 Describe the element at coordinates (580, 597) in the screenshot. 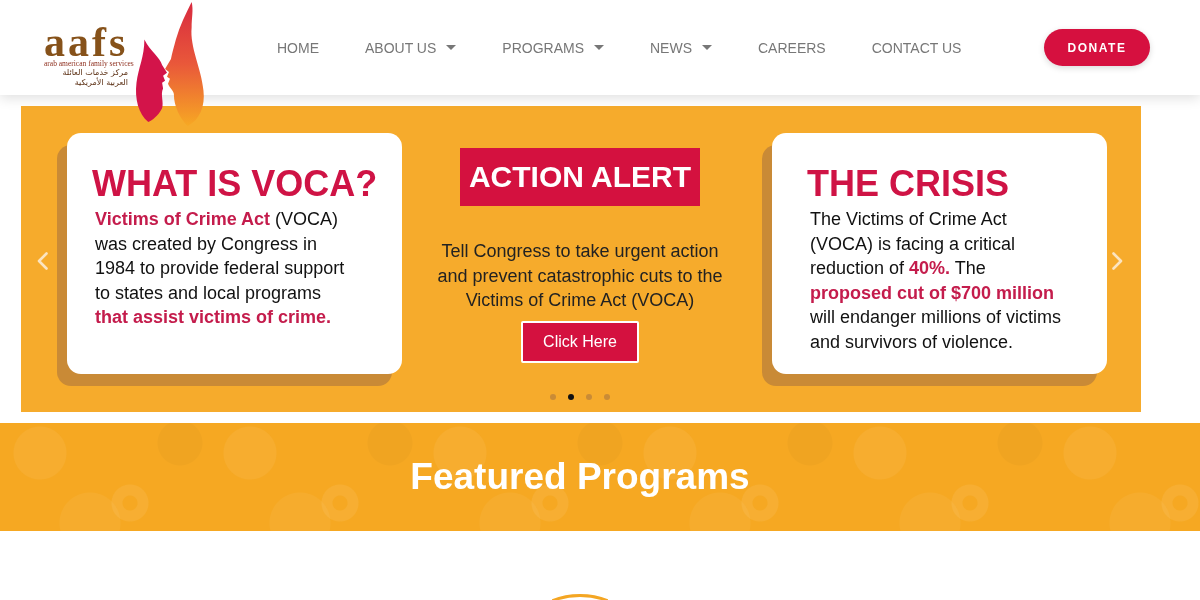

I see `ring-icon` at that location.